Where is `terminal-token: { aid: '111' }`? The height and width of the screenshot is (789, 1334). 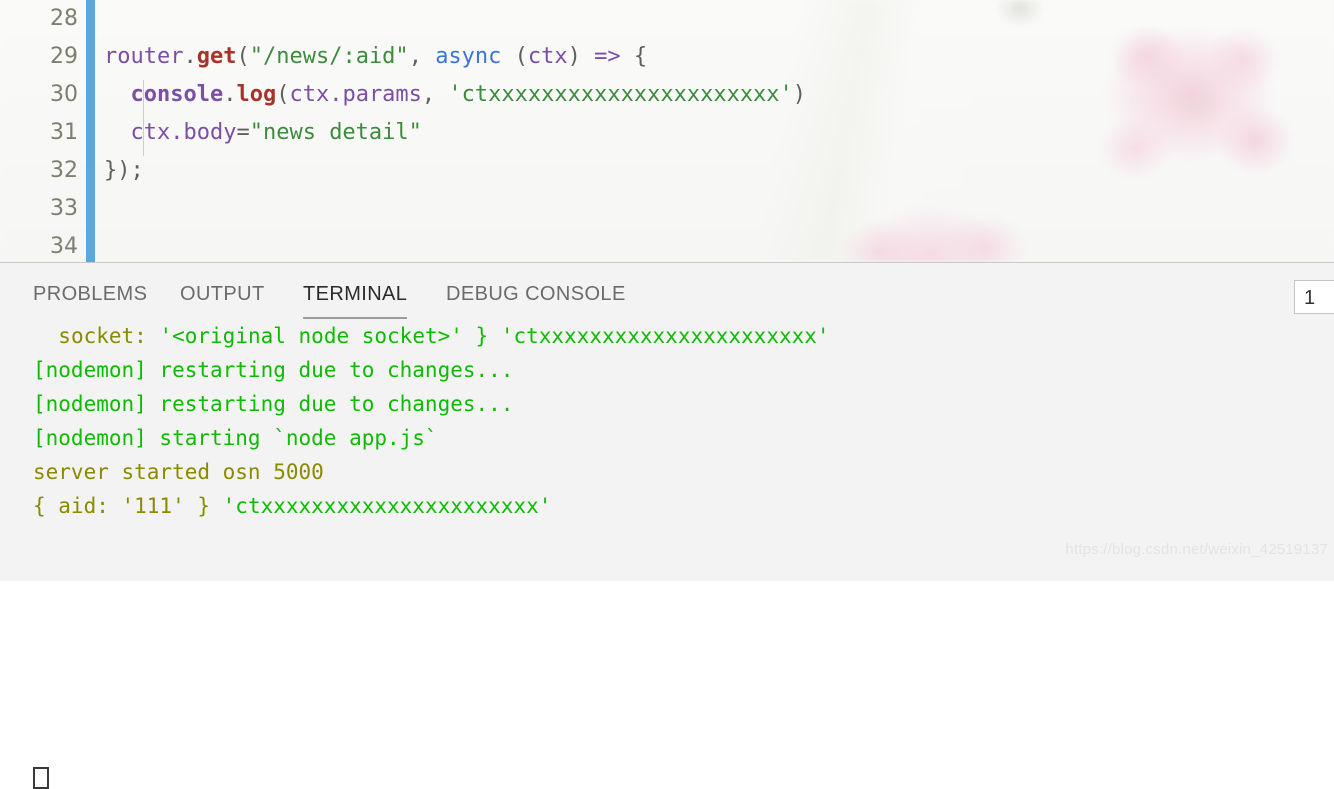 terminal-token: { aid: '111' } is located at coordinates (122, 506).